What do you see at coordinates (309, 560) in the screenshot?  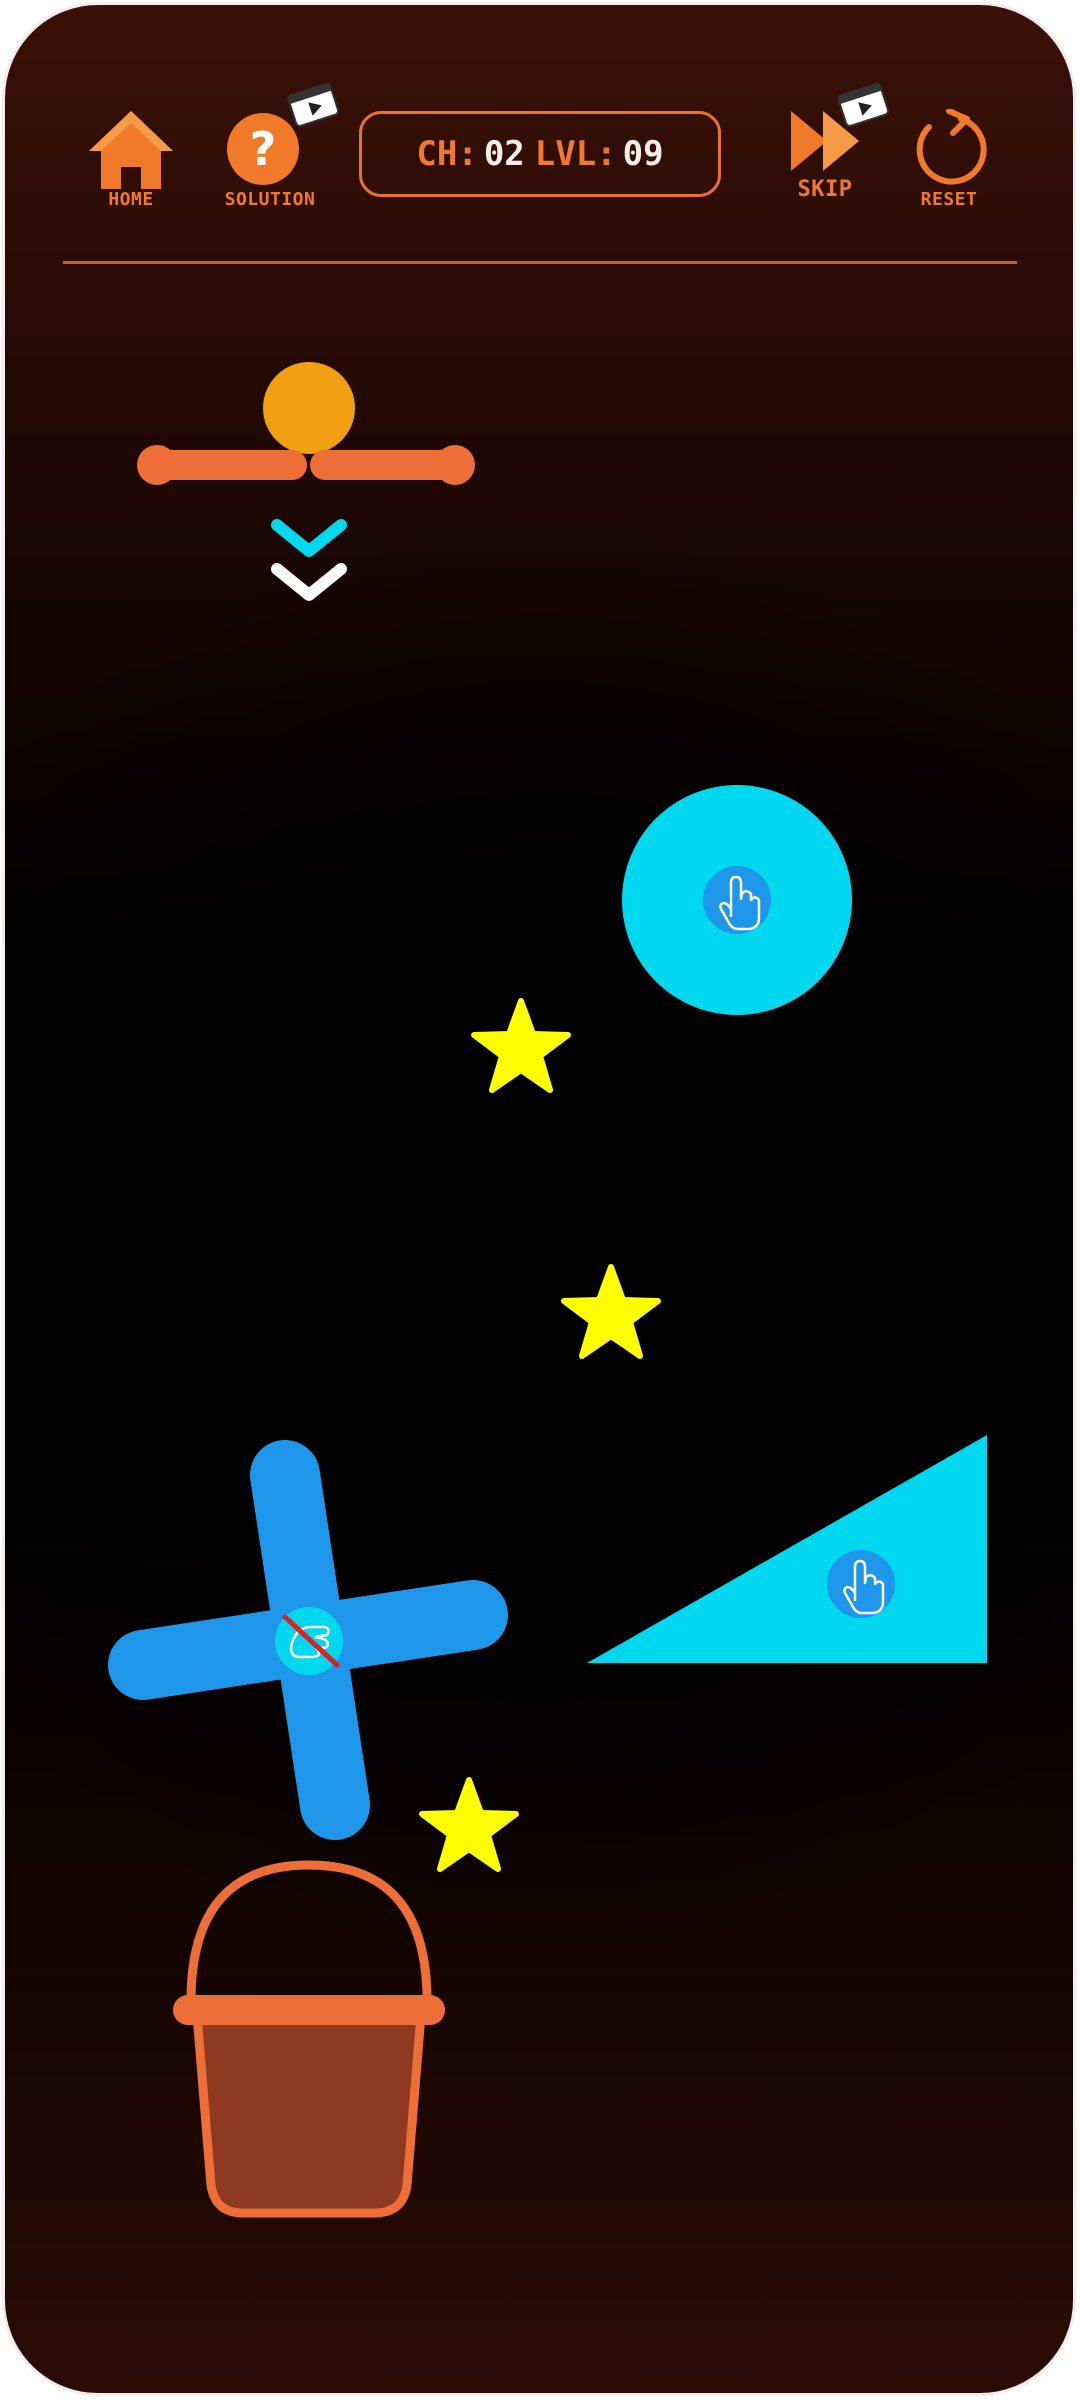 I see `down-arrows-icon` at bounding box center [309, 560].